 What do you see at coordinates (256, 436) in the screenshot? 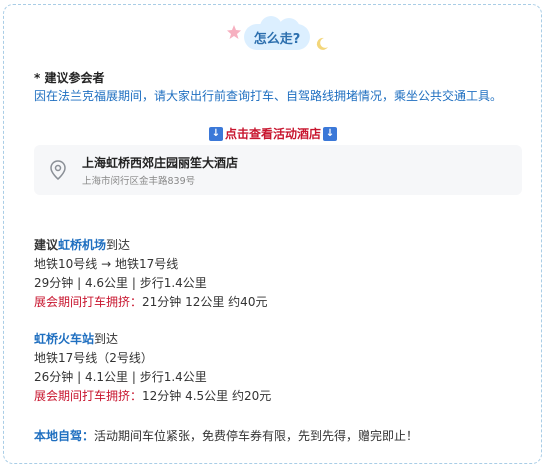
I see `drive-info: 活动期间车位紧张，免费停车券有限，先到先得，赠完即止！` at bounding box center [256, 436].